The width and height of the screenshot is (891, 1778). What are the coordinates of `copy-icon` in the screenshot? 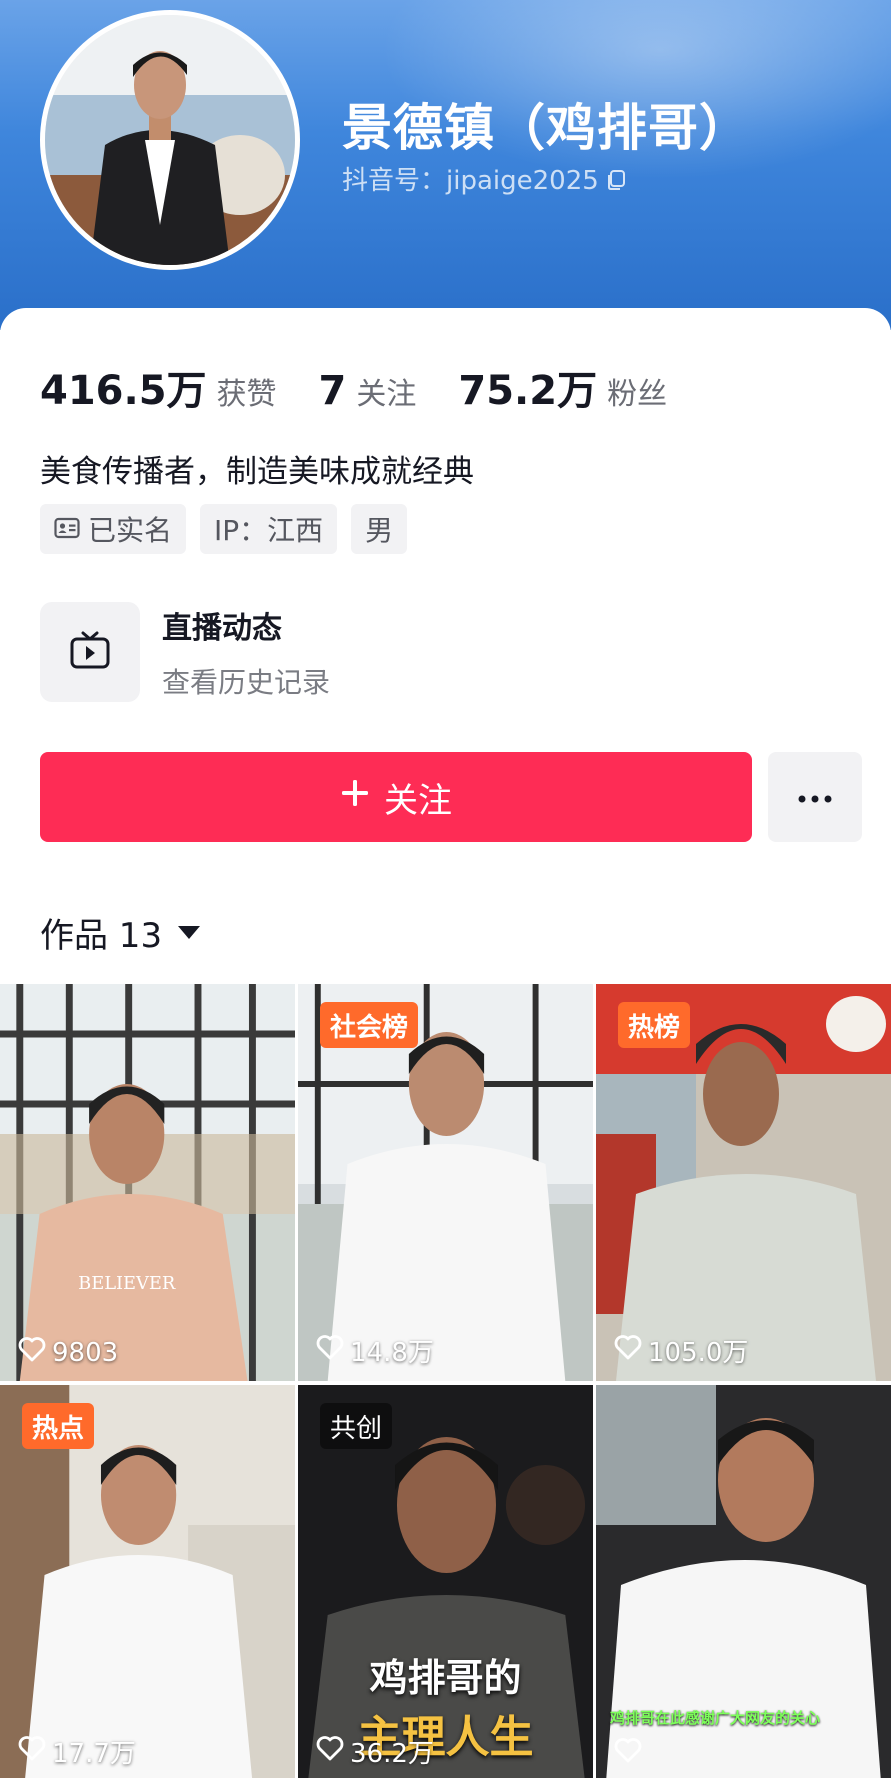 It's located at (616, 179).